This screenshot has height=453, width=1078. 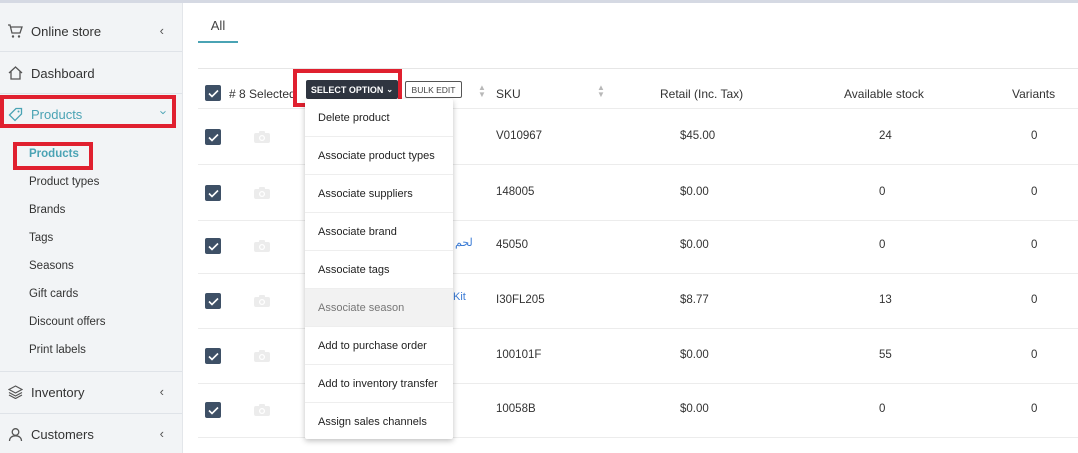 What do you see at coordinates (62, 434) in the screenshot?
I see `nav-customers-label: Customers` at bounding box center [62, 434].